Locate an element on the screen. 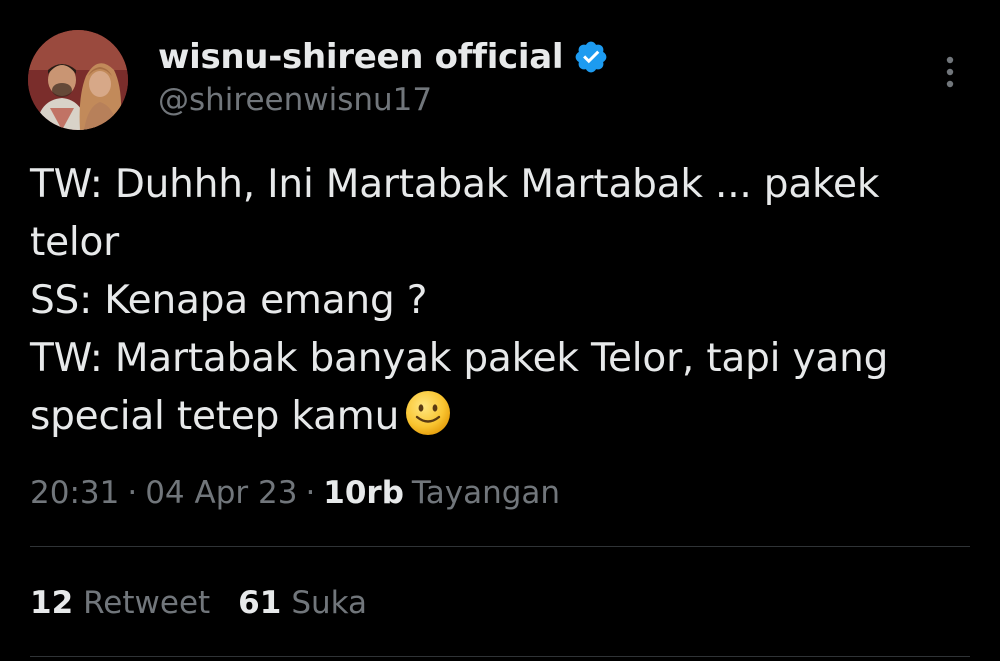 The width and height of the screenshot is (1000, 661). tweet-time: 20:31 is located at coordinates (74, 493).